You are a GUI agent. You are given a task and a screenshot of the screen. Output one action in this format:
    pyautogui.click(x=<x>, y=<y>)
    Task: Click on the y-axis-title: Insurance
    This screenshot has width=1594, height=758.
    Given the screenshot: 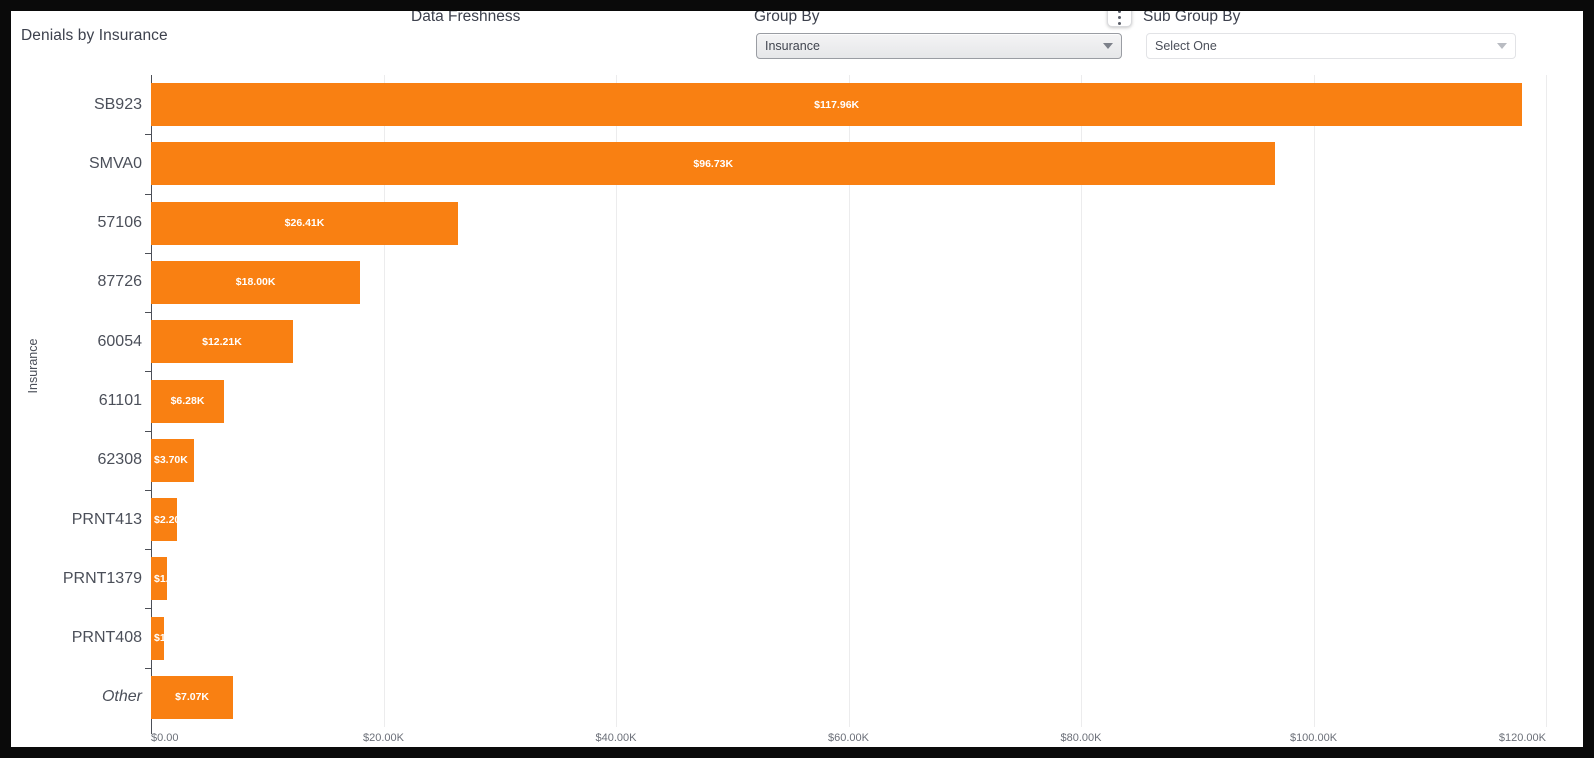 What is the action you would take?
    pyautogui.click(x=33, y=366)
    